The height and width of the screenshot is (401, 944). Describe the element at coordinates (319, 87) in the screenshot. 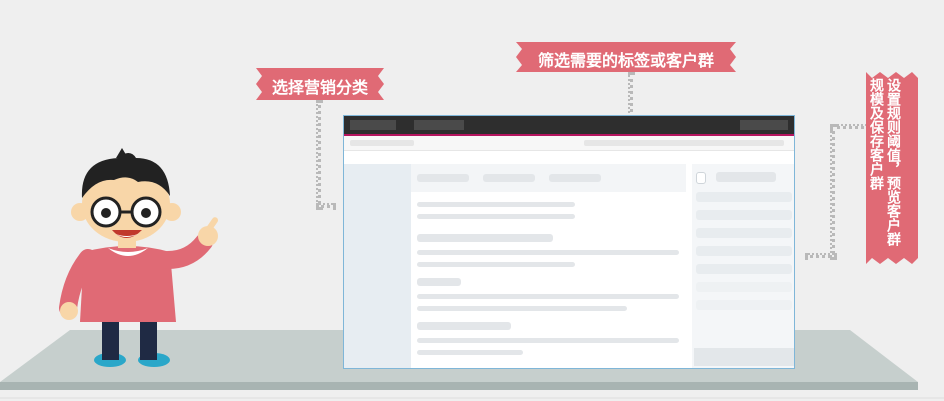

I see `callout-category-text: 选择营销分类` at that location.